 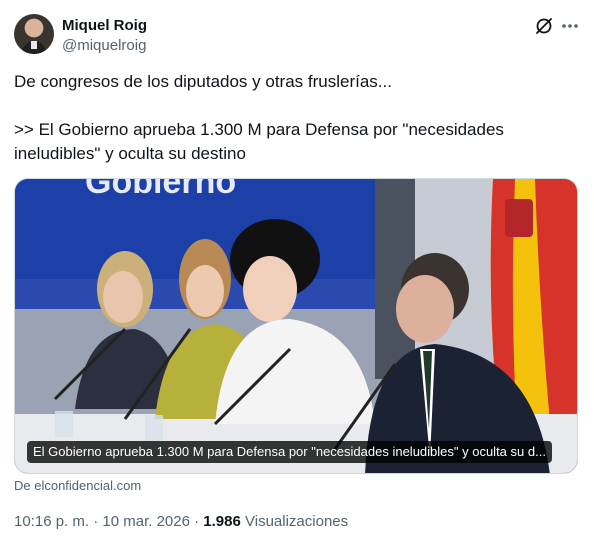 What do you see at coordinates (104, 45) in the screenshot?
I see `author-handle: @miquelroig` at bounding box center [104, 45].